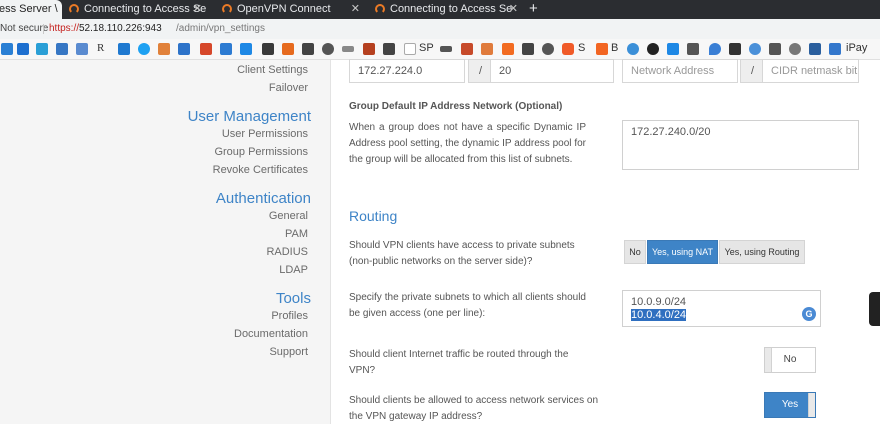 Image resolution: width=880 pixels, height=424 pixels. I want to click on bookmark-s: S, so click(581, 48).